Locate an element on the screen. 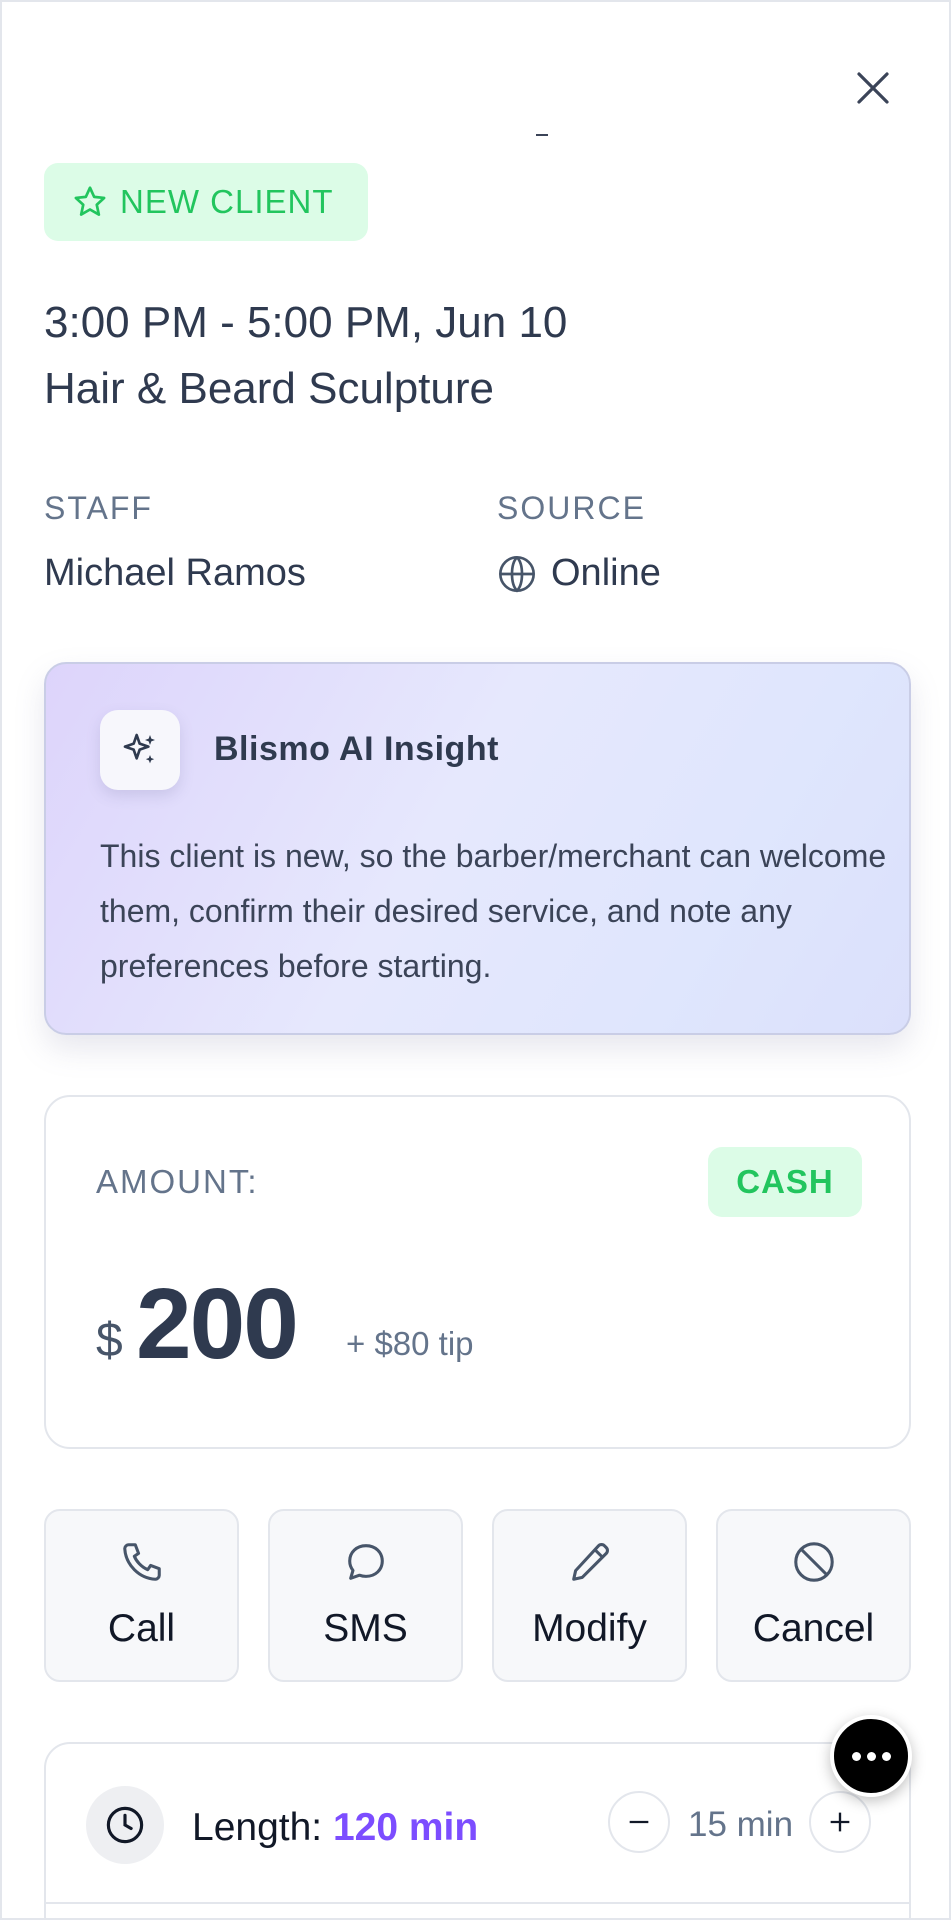 The width and height of the screenshot is (951, 1920). sparkles-icon is located at coordinates (139, 748).